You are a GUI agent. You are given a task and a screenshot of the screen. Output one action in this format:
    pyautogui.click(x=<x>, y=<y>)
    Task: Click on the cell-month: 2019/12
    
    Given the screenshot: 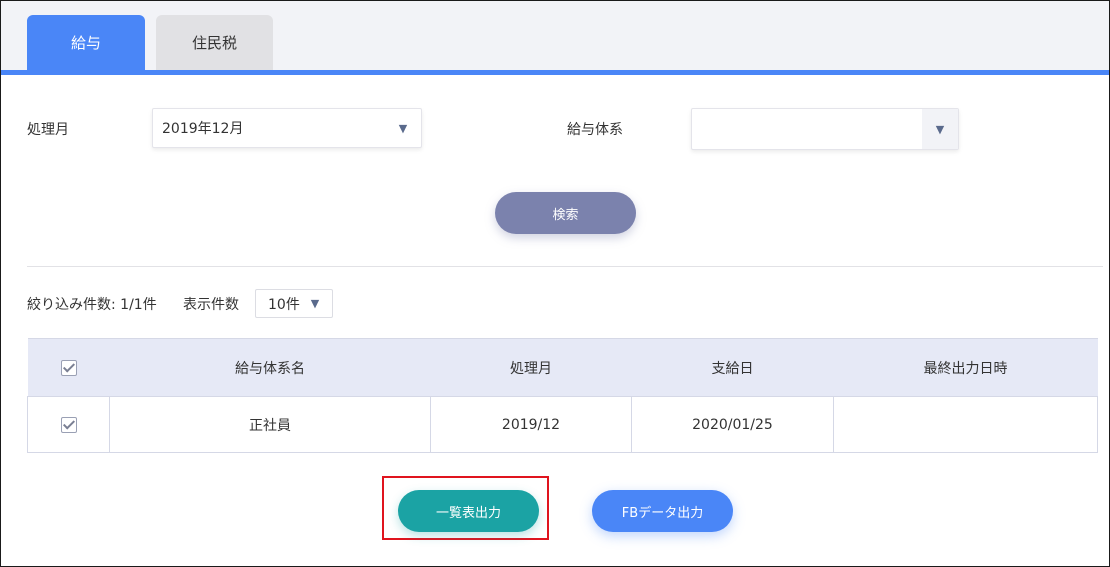 What is the action you would take?
    pyautogui.click(x=531, y=424)
    